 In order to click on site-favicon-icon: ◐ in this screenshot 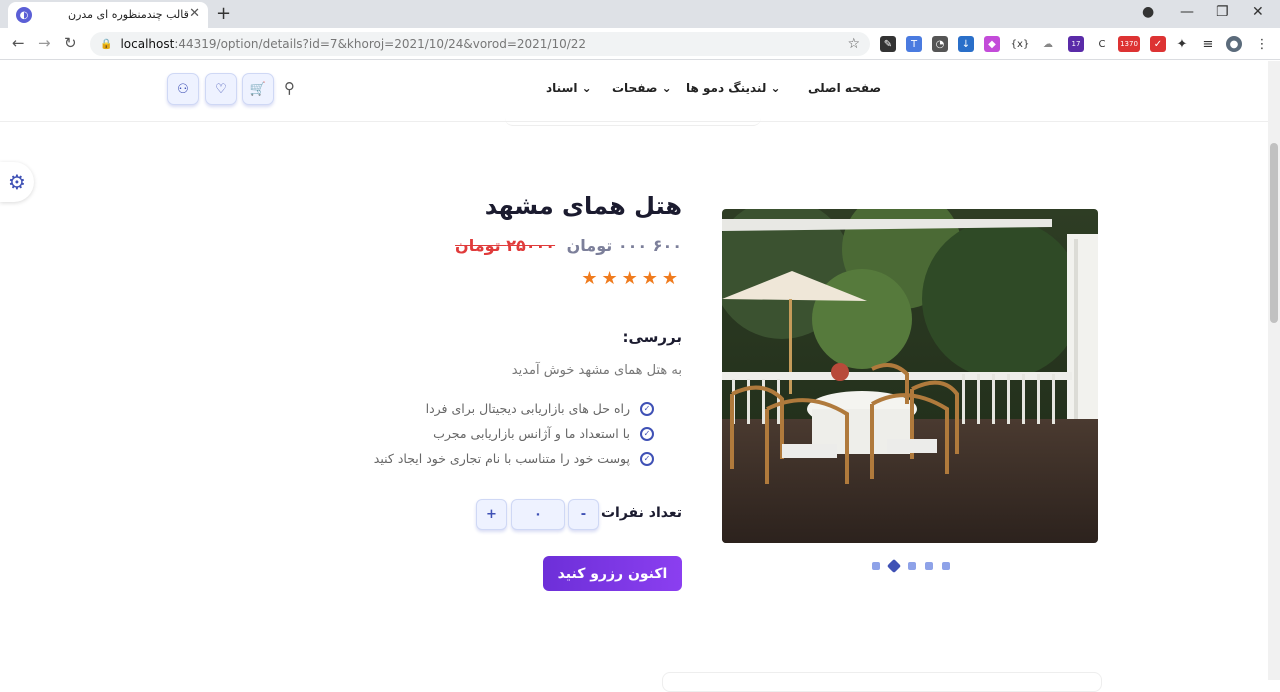, I will do `click(24, 15)`.